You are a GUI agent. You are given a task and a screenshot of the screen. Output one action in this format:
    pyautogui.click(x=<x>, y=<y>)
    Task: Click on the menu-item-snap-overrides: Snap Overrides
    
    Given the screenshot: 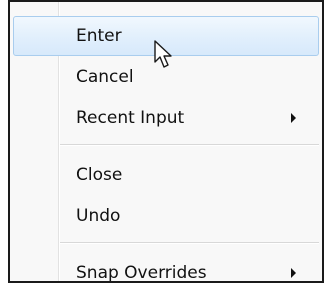 What is the action you would take?
    pyautogui.click(x=166, y=268)
    